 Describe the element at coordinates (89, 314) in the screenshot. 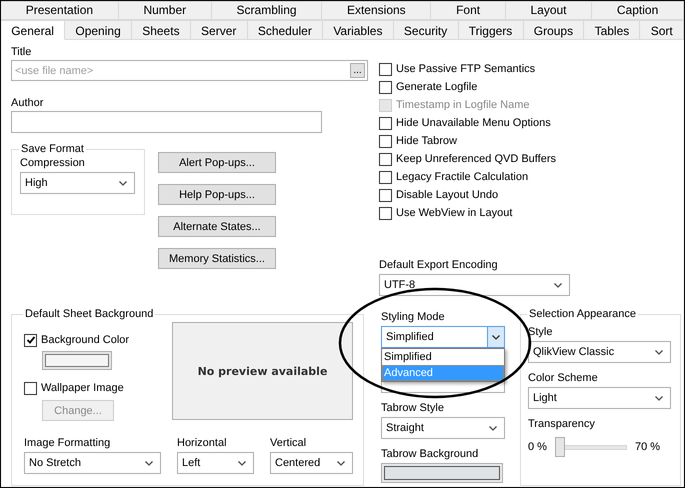

I see `group-title: Default Sheet Background` at that location.